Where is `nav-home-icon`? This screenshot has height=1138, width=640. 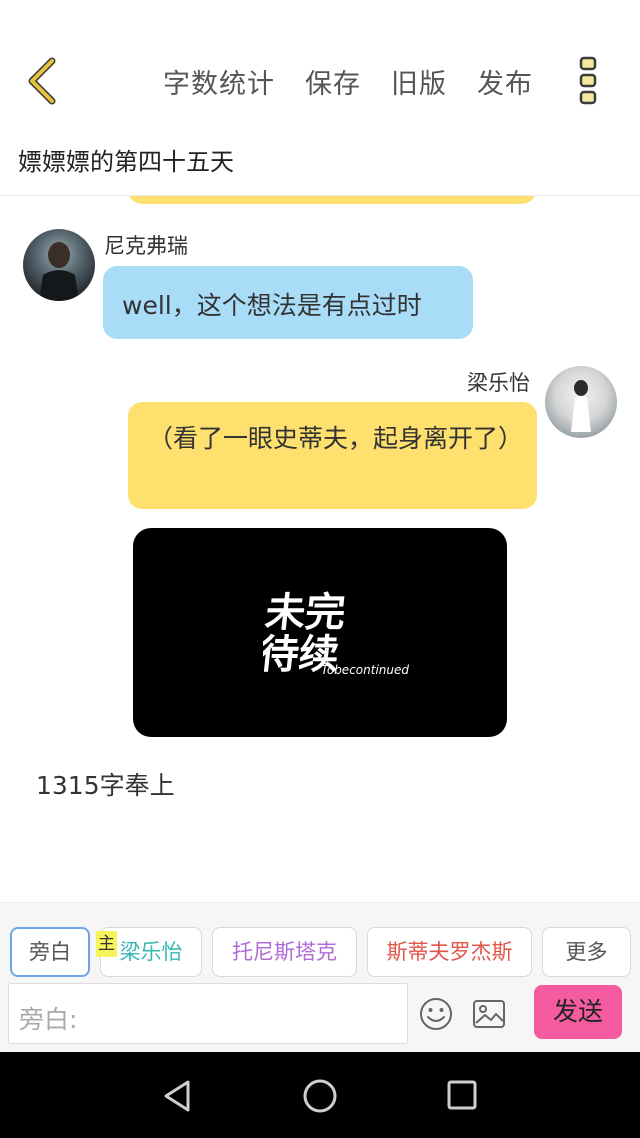
nav-home-icon is located at coordinates (320, 1096).